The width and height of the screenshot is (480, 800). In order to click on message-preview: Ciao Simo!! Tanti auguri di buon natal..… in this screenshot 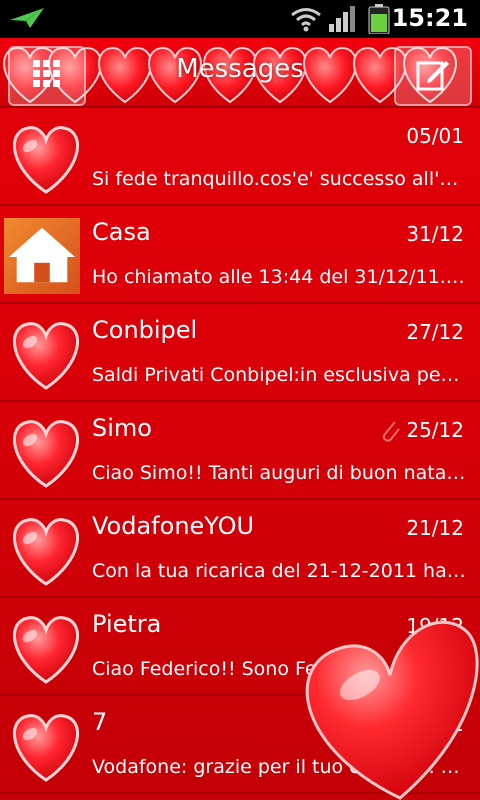, I will do `click(279, 473)`.